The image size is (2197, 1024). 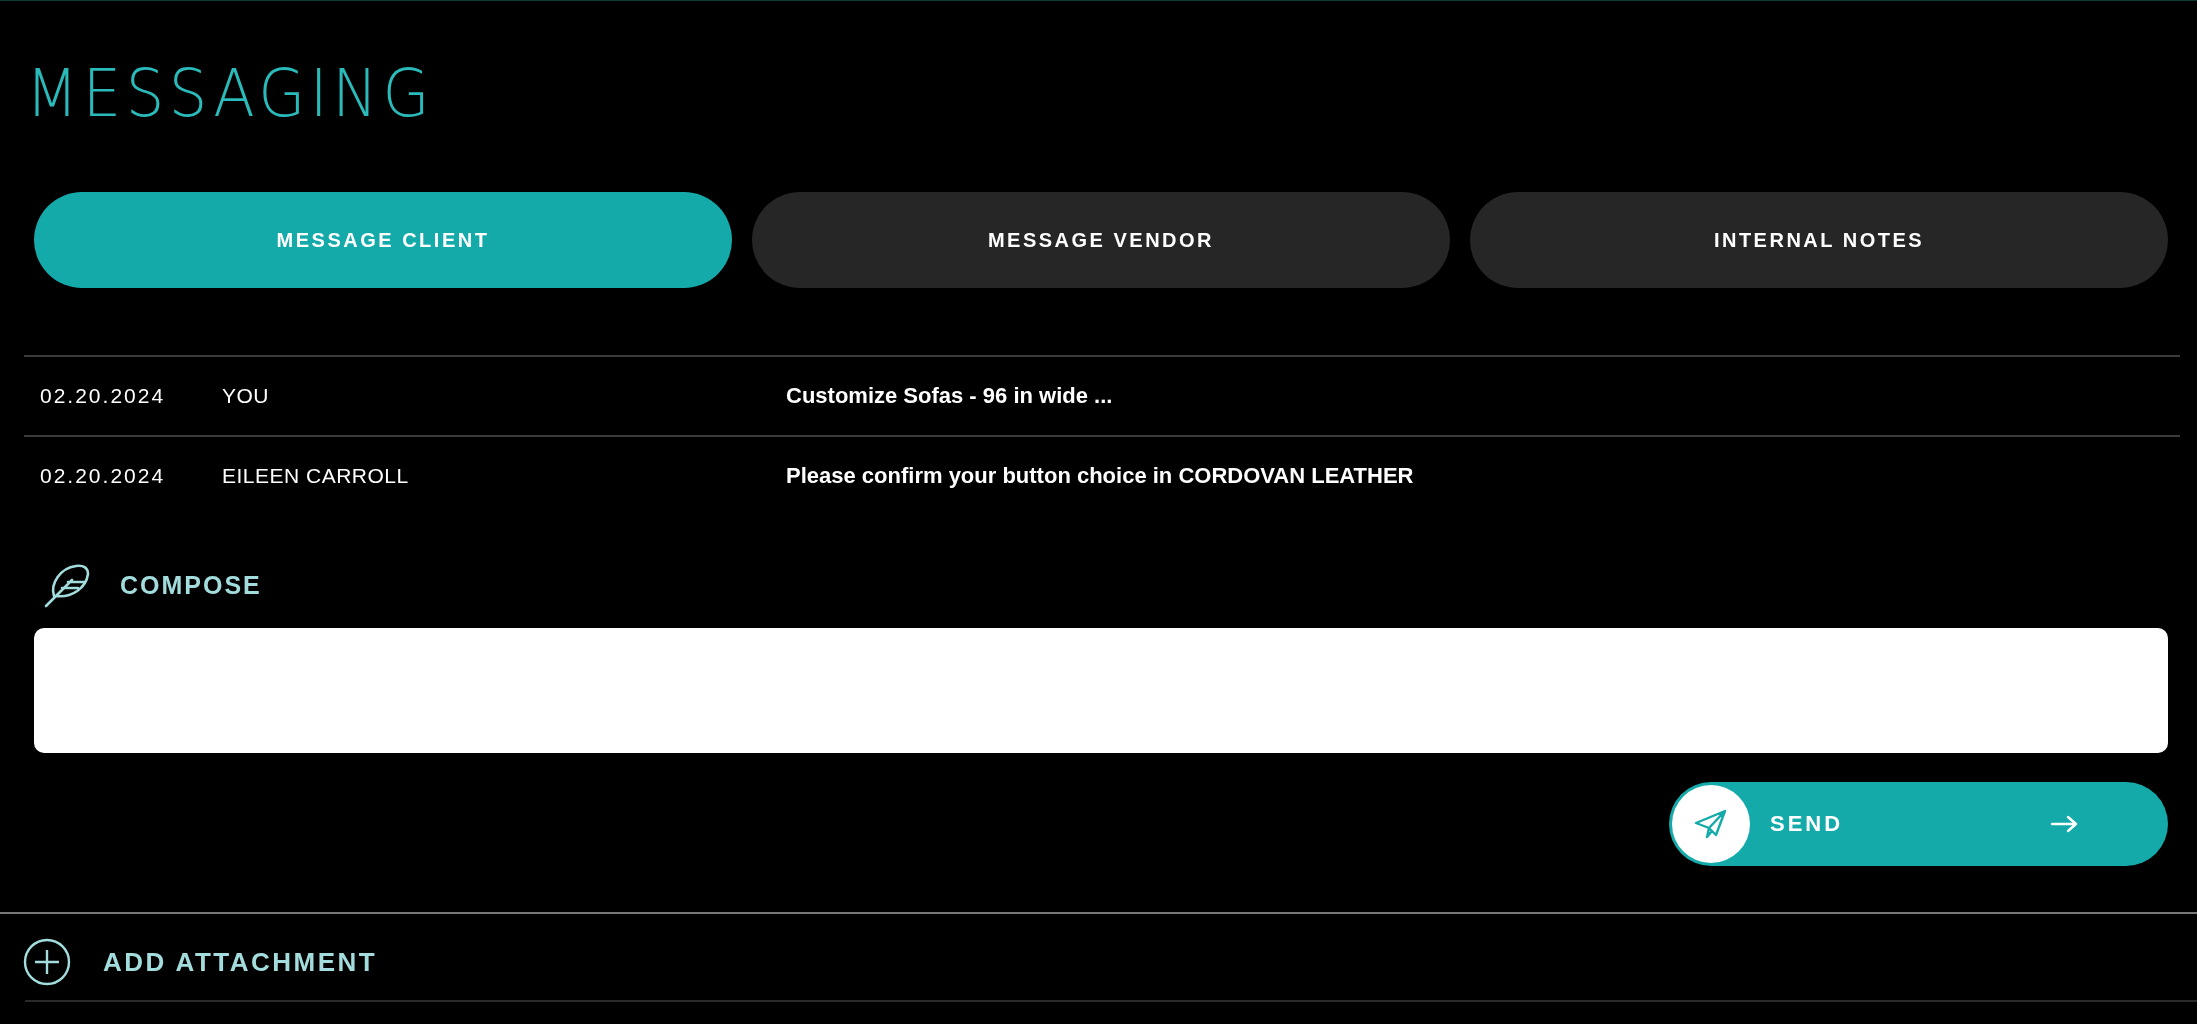 I want to click on message-subject: Please confirm your button choice in CORDOVAN LEATHER, so click(x=1100, y=476).